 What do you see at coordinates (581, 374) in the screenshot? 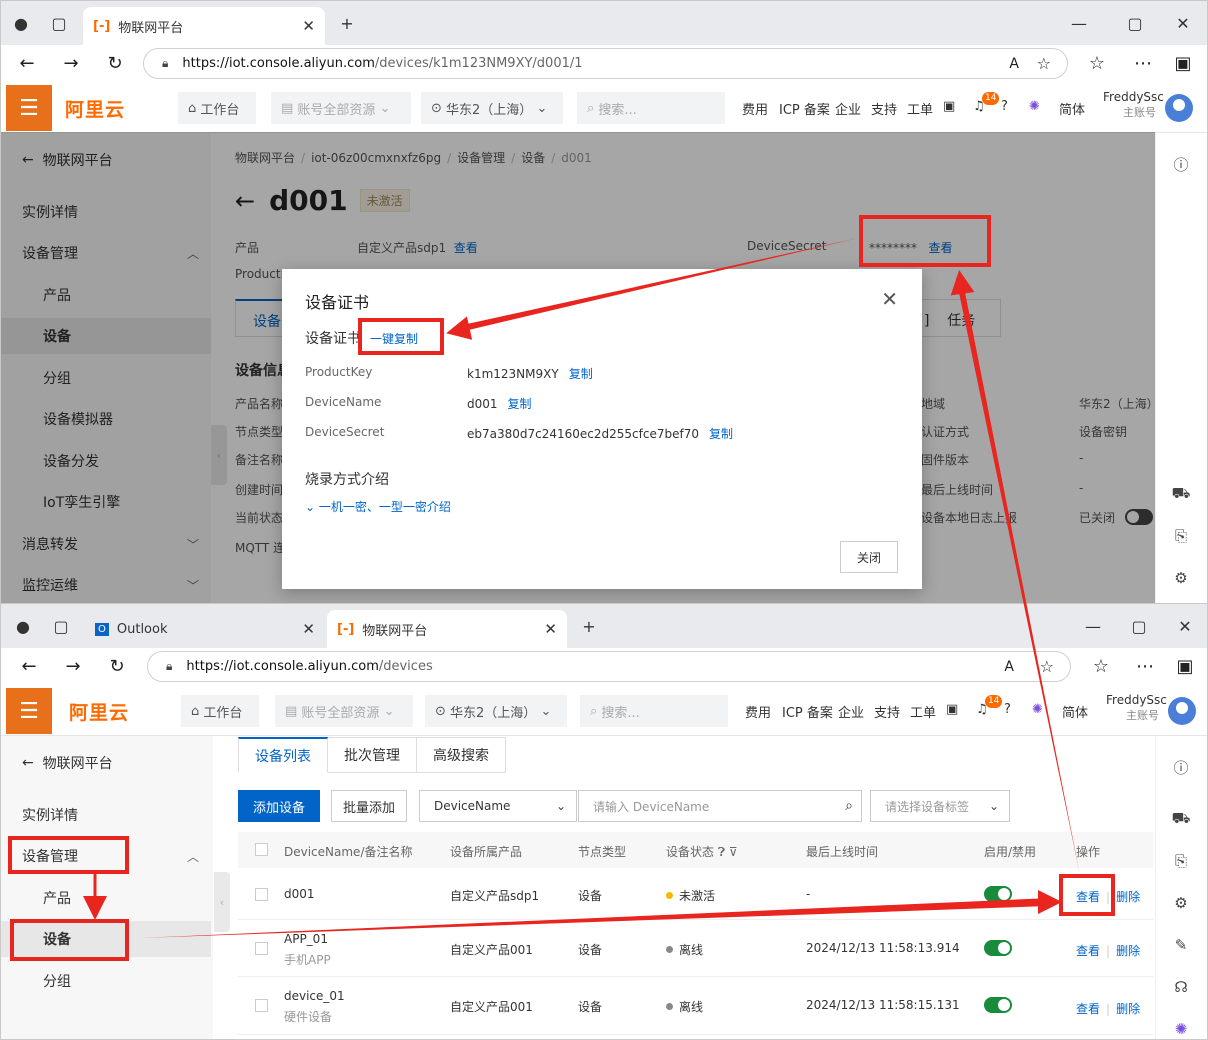
I see `copy-productkey-link: 复制` at bounding box center [581, 374].